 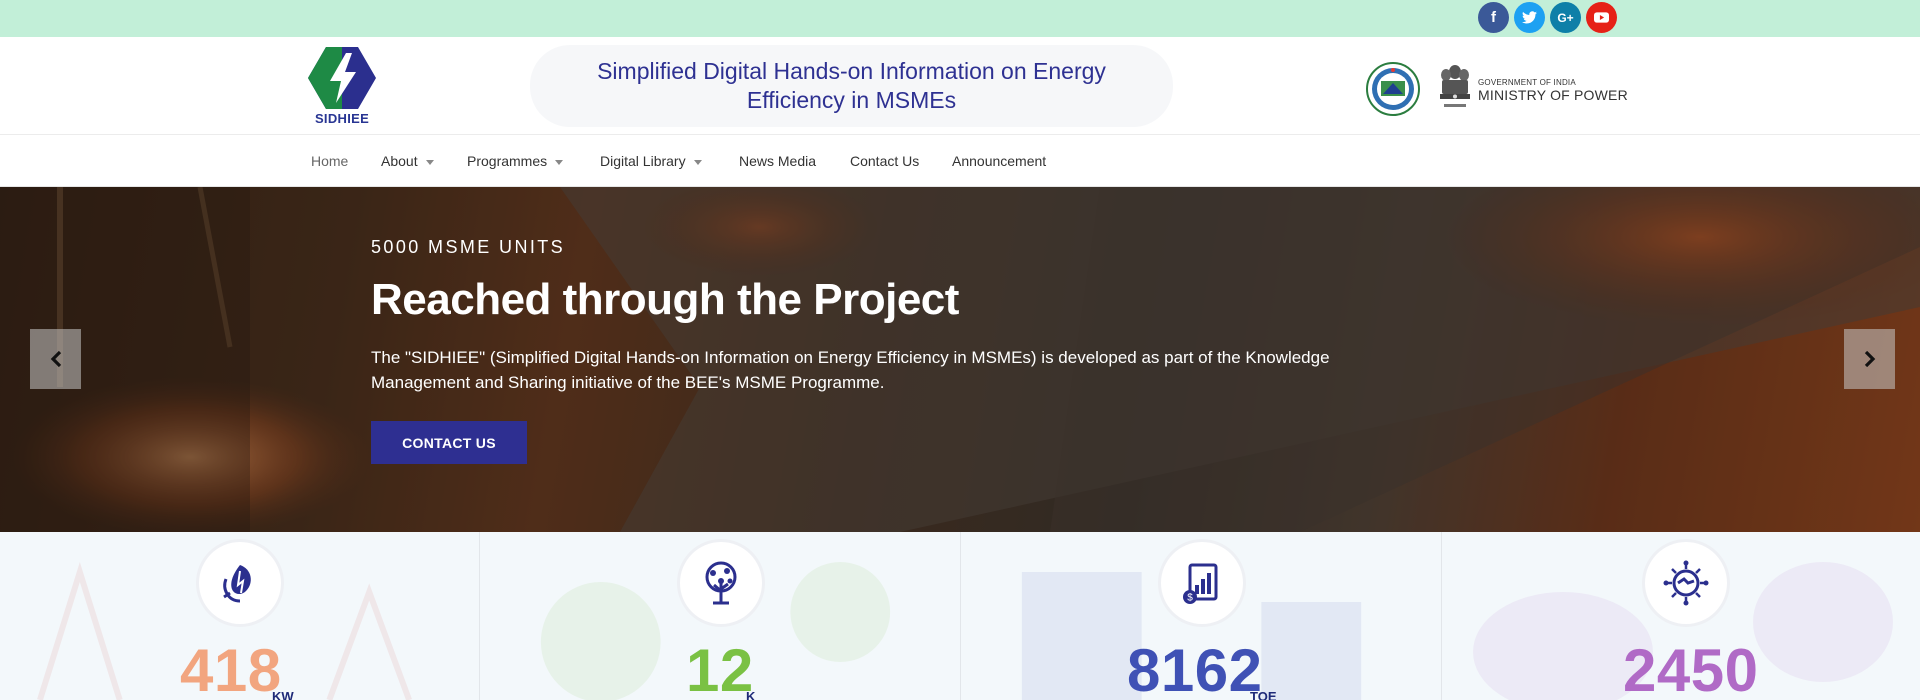 I want to click on nav-contact-us: Contact Us, so click(x=884, y=161).